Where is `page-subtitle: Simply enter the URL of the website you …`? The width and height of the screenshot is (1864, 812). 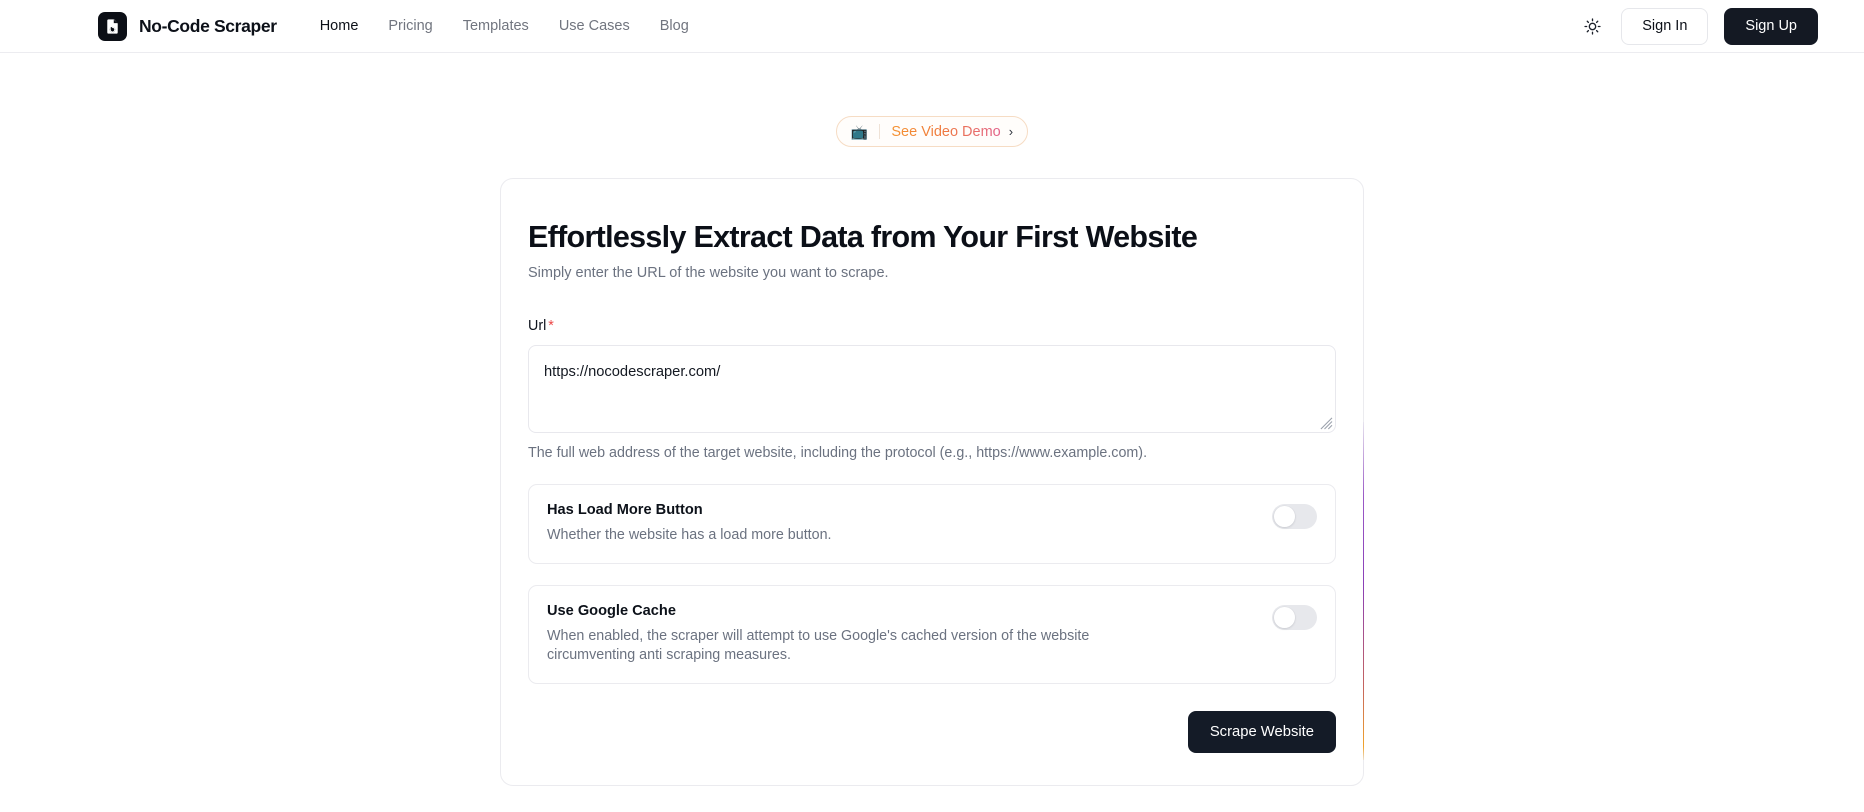
page-subtitle: Simply enter the URL of the website you … is located at coordinates (708, 272).